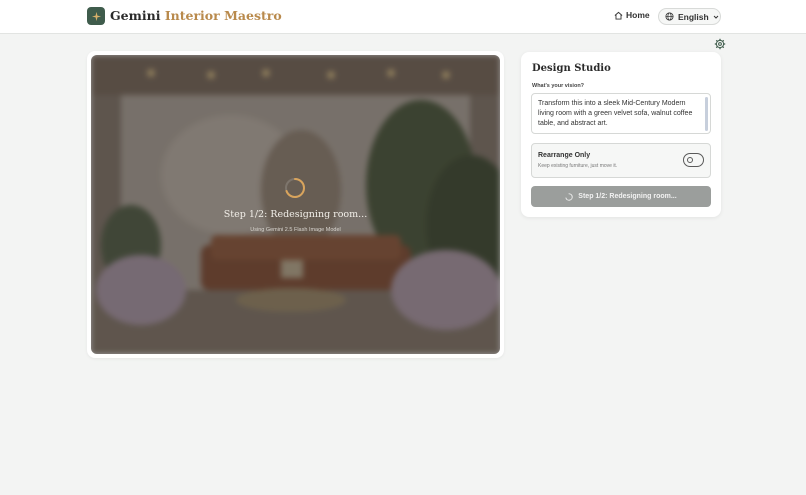 Image resolution: width=806 pixels, height=495 pixels. What do you see at coordinates (571, 68) in the screenshot?
I see `panel-title: Design Studio` at bounding box center [571, 68].